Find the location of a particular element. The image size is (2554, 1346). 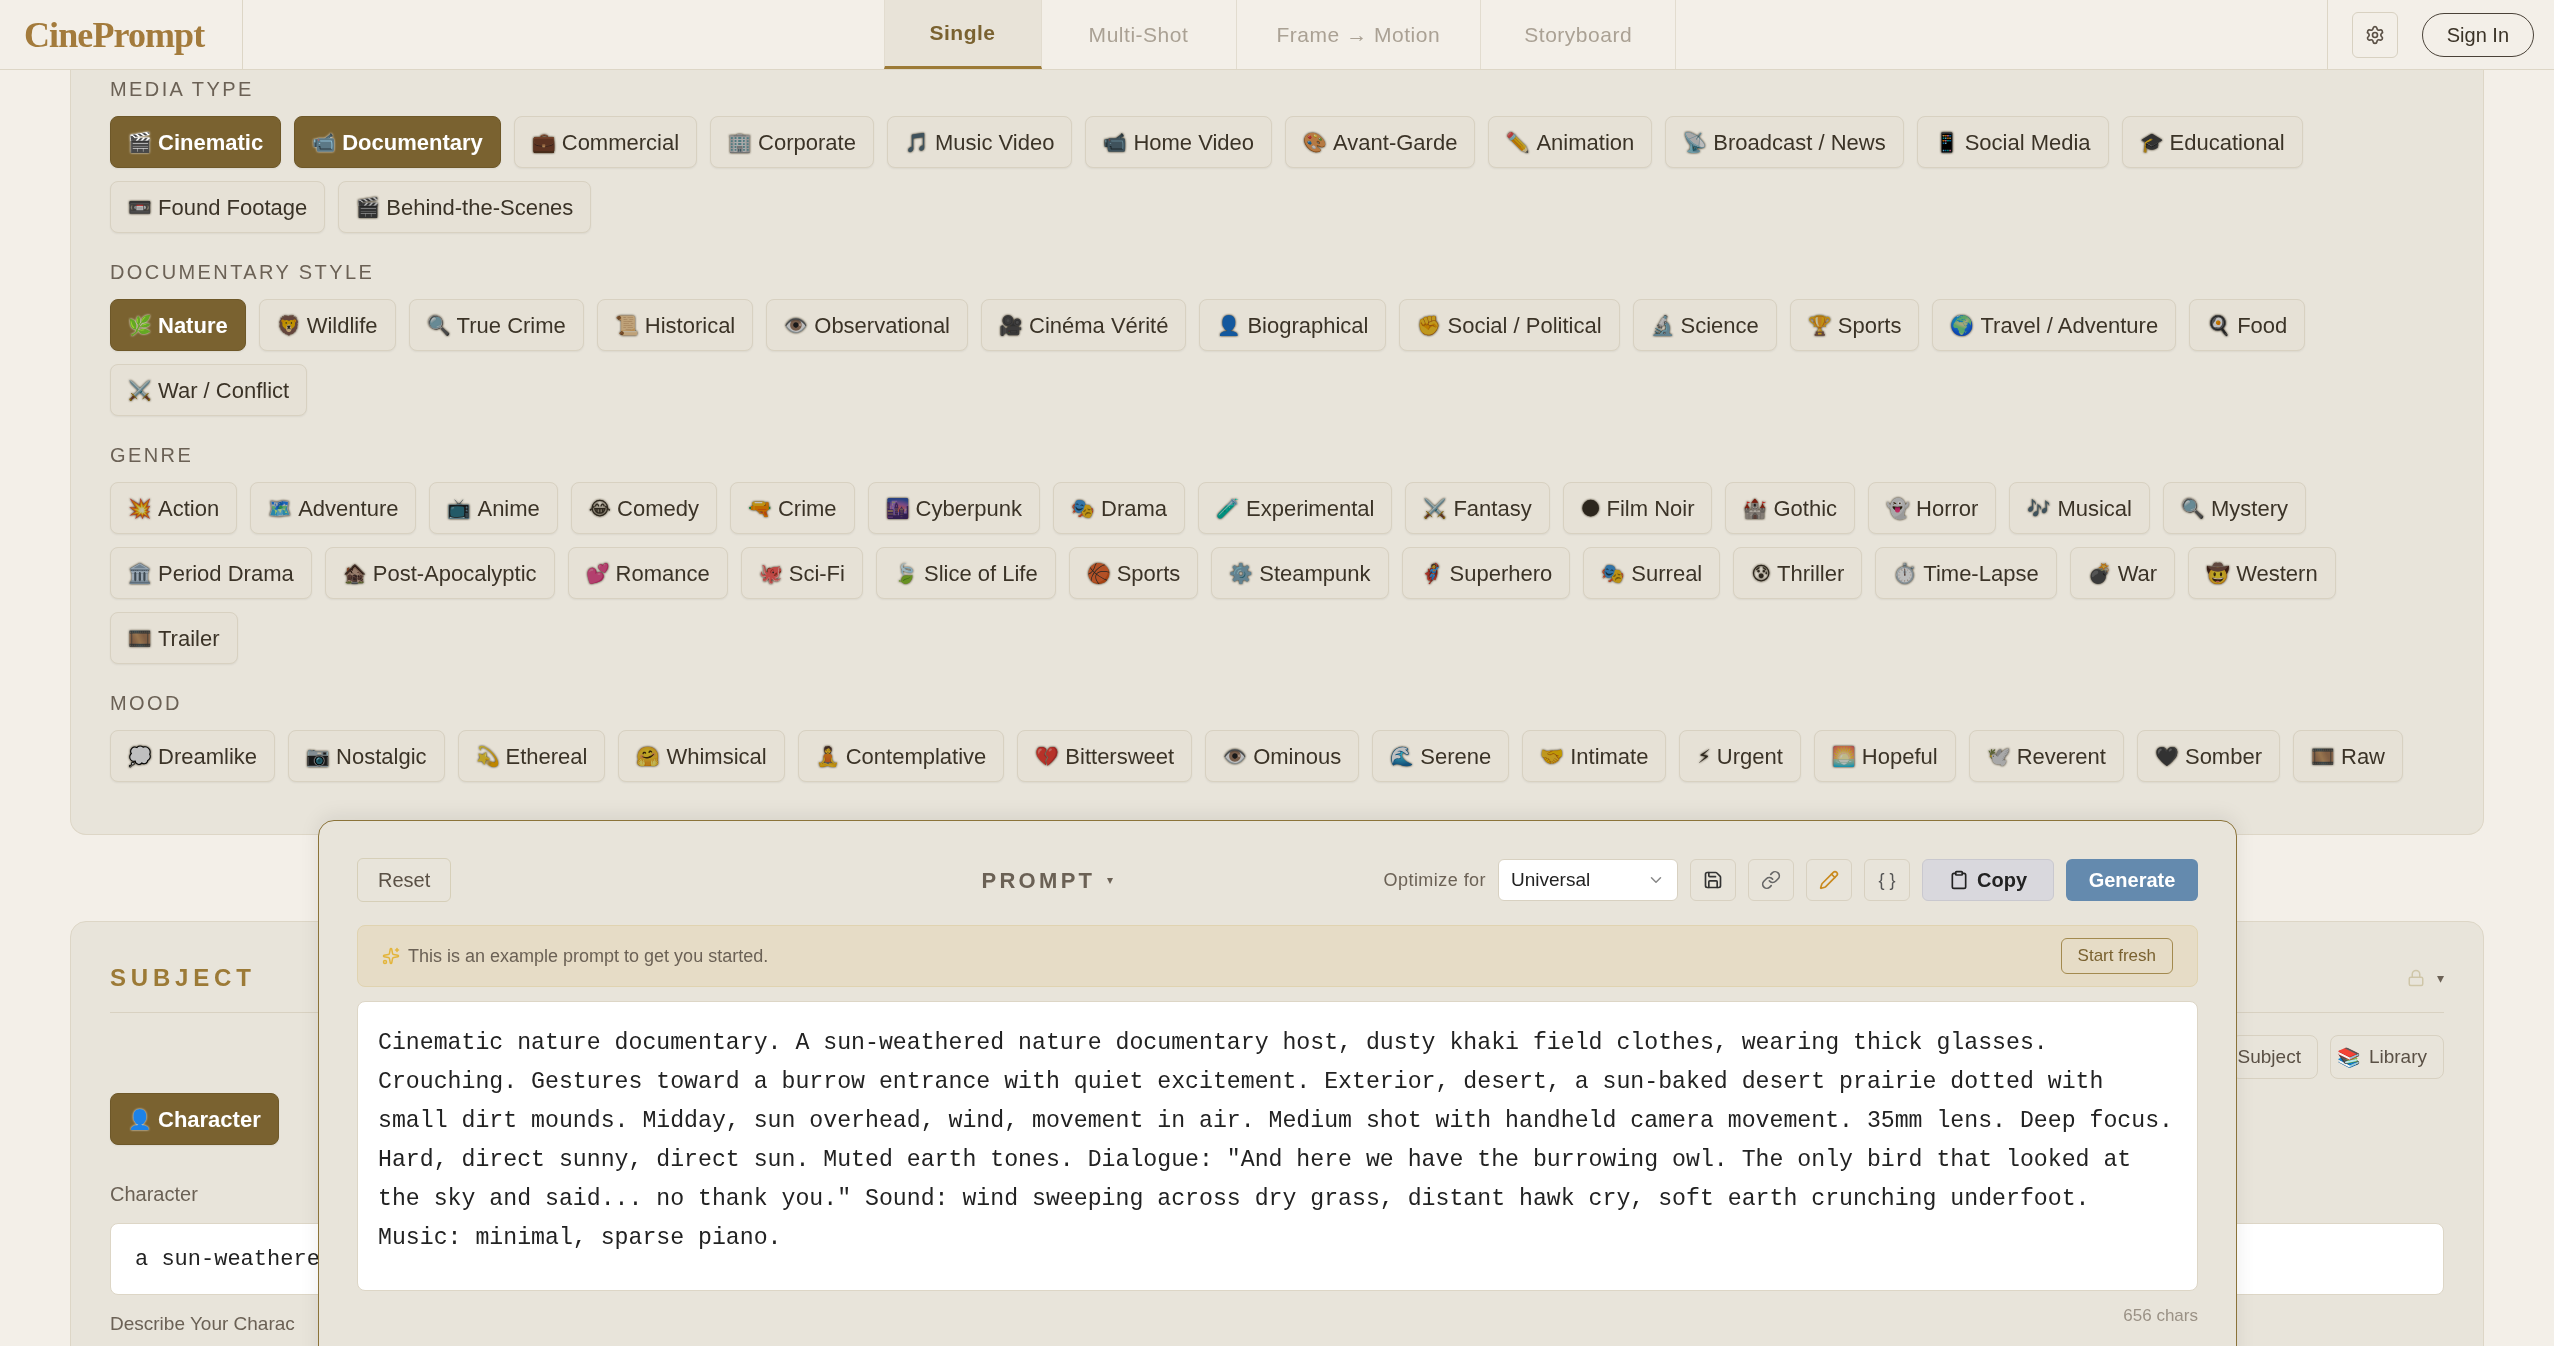

filter-chip: 🏀 Sports is located at coordinates (1133, 573).